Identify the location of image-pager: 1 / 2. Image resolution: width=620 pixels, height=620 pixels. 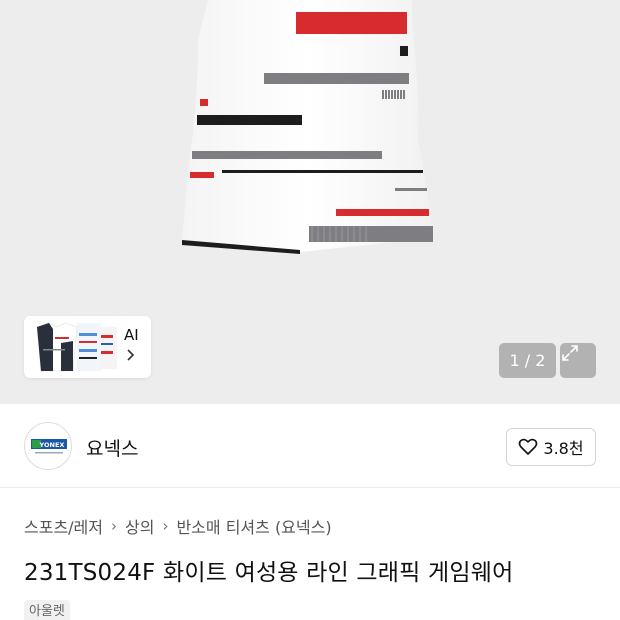
(527, 360).